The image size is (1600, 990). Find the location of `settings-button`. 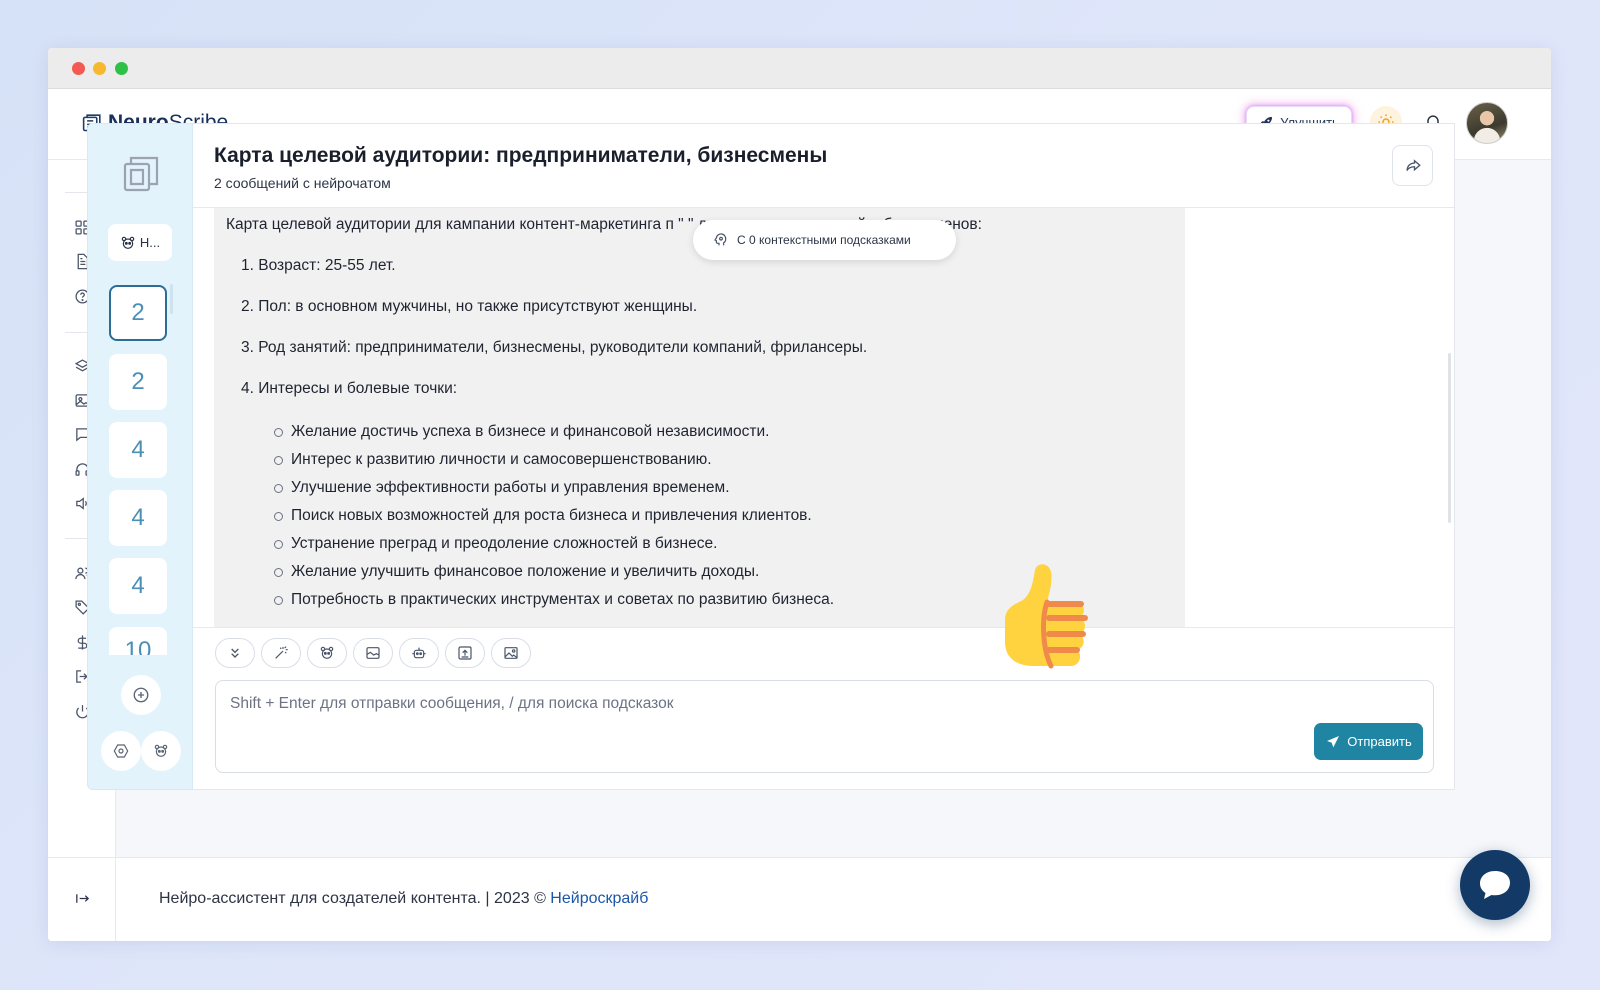

settings-button is located at coordinates (121, 751).